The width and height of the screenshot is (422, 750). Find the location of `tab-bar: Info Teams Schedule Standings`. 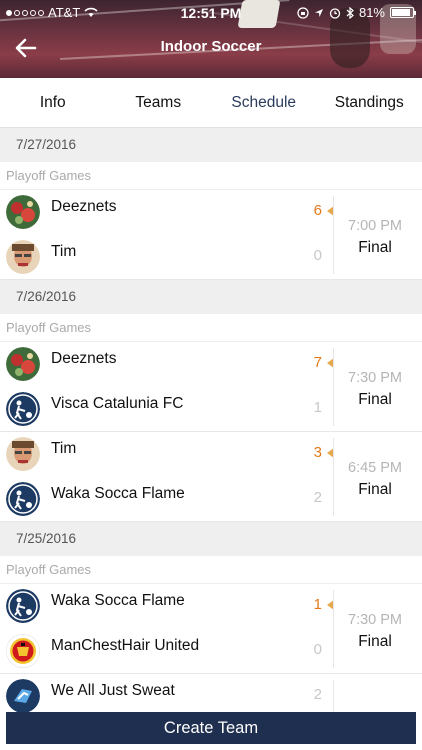

tab-bar: Info Teams Schedule Standings is located at coordinates (211, 103).